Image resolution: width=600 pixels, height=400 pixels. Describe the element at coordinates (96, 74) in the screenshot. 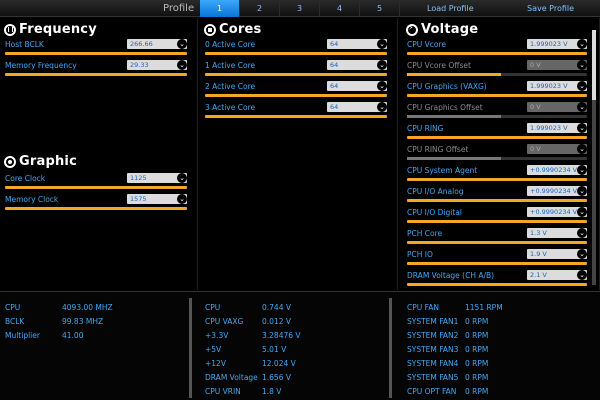

I see `memory-frequency-slider` at that location.